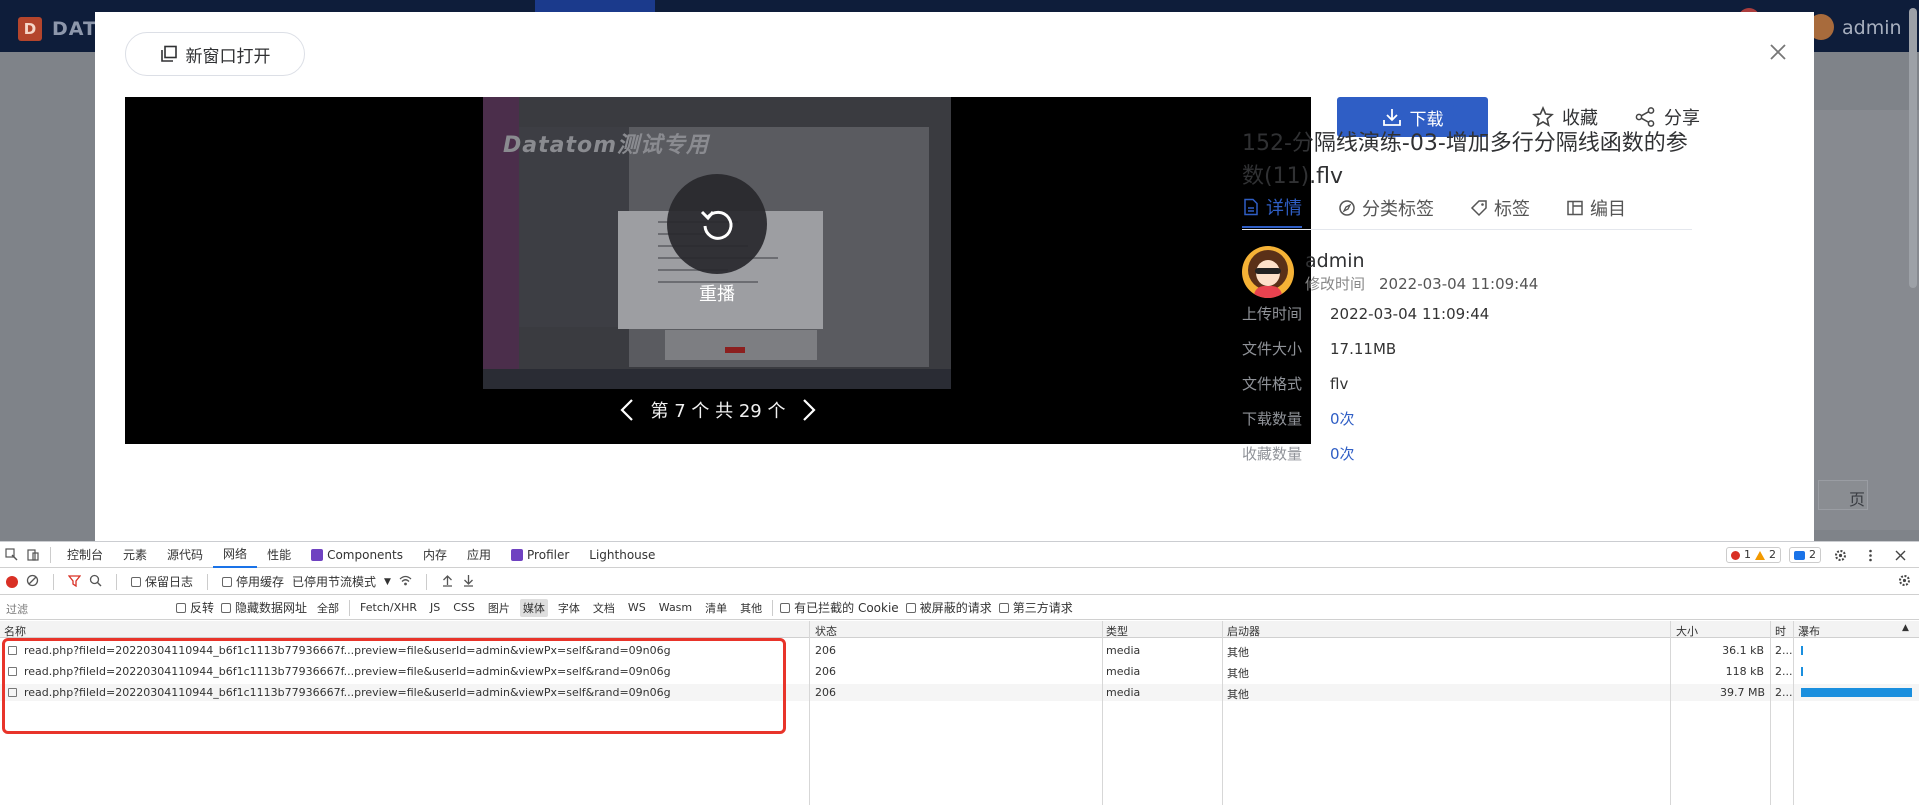 The width and height of the screenshot is (1919, 805). What do you see at coordinates (1478, 208) in the screenshot?
I see `tag-icon` at bounding box center [1478, 208].